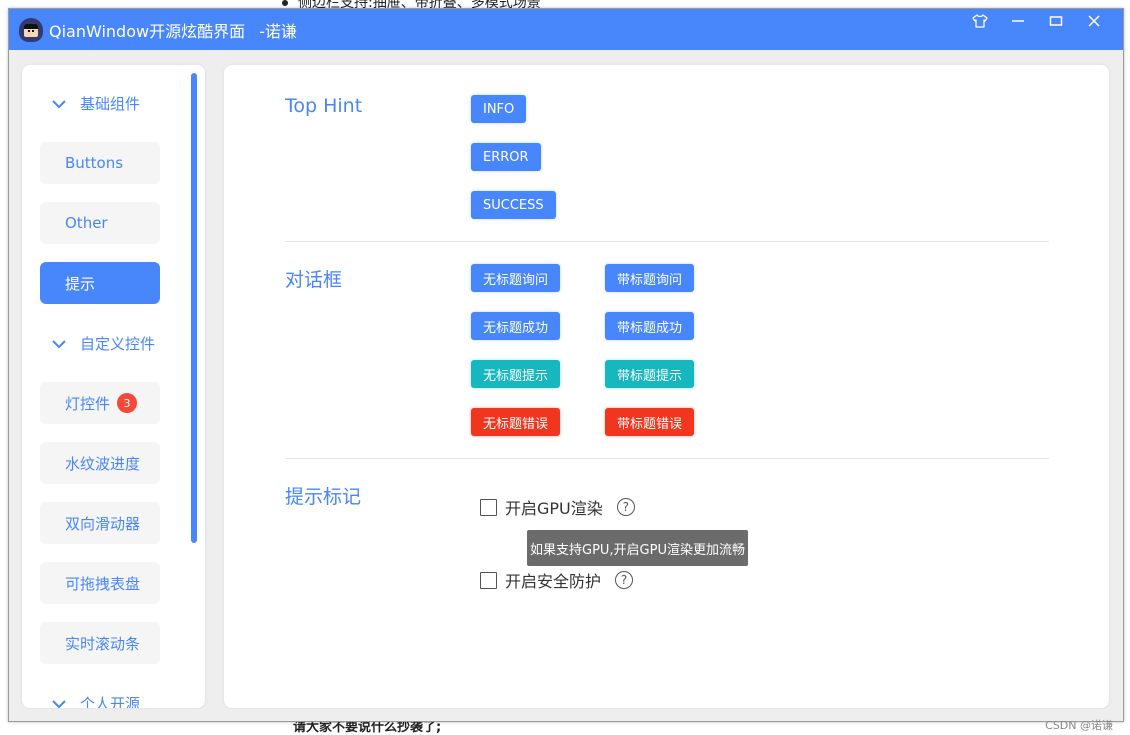  I want to click on maximize-button, so click(1056, 21).